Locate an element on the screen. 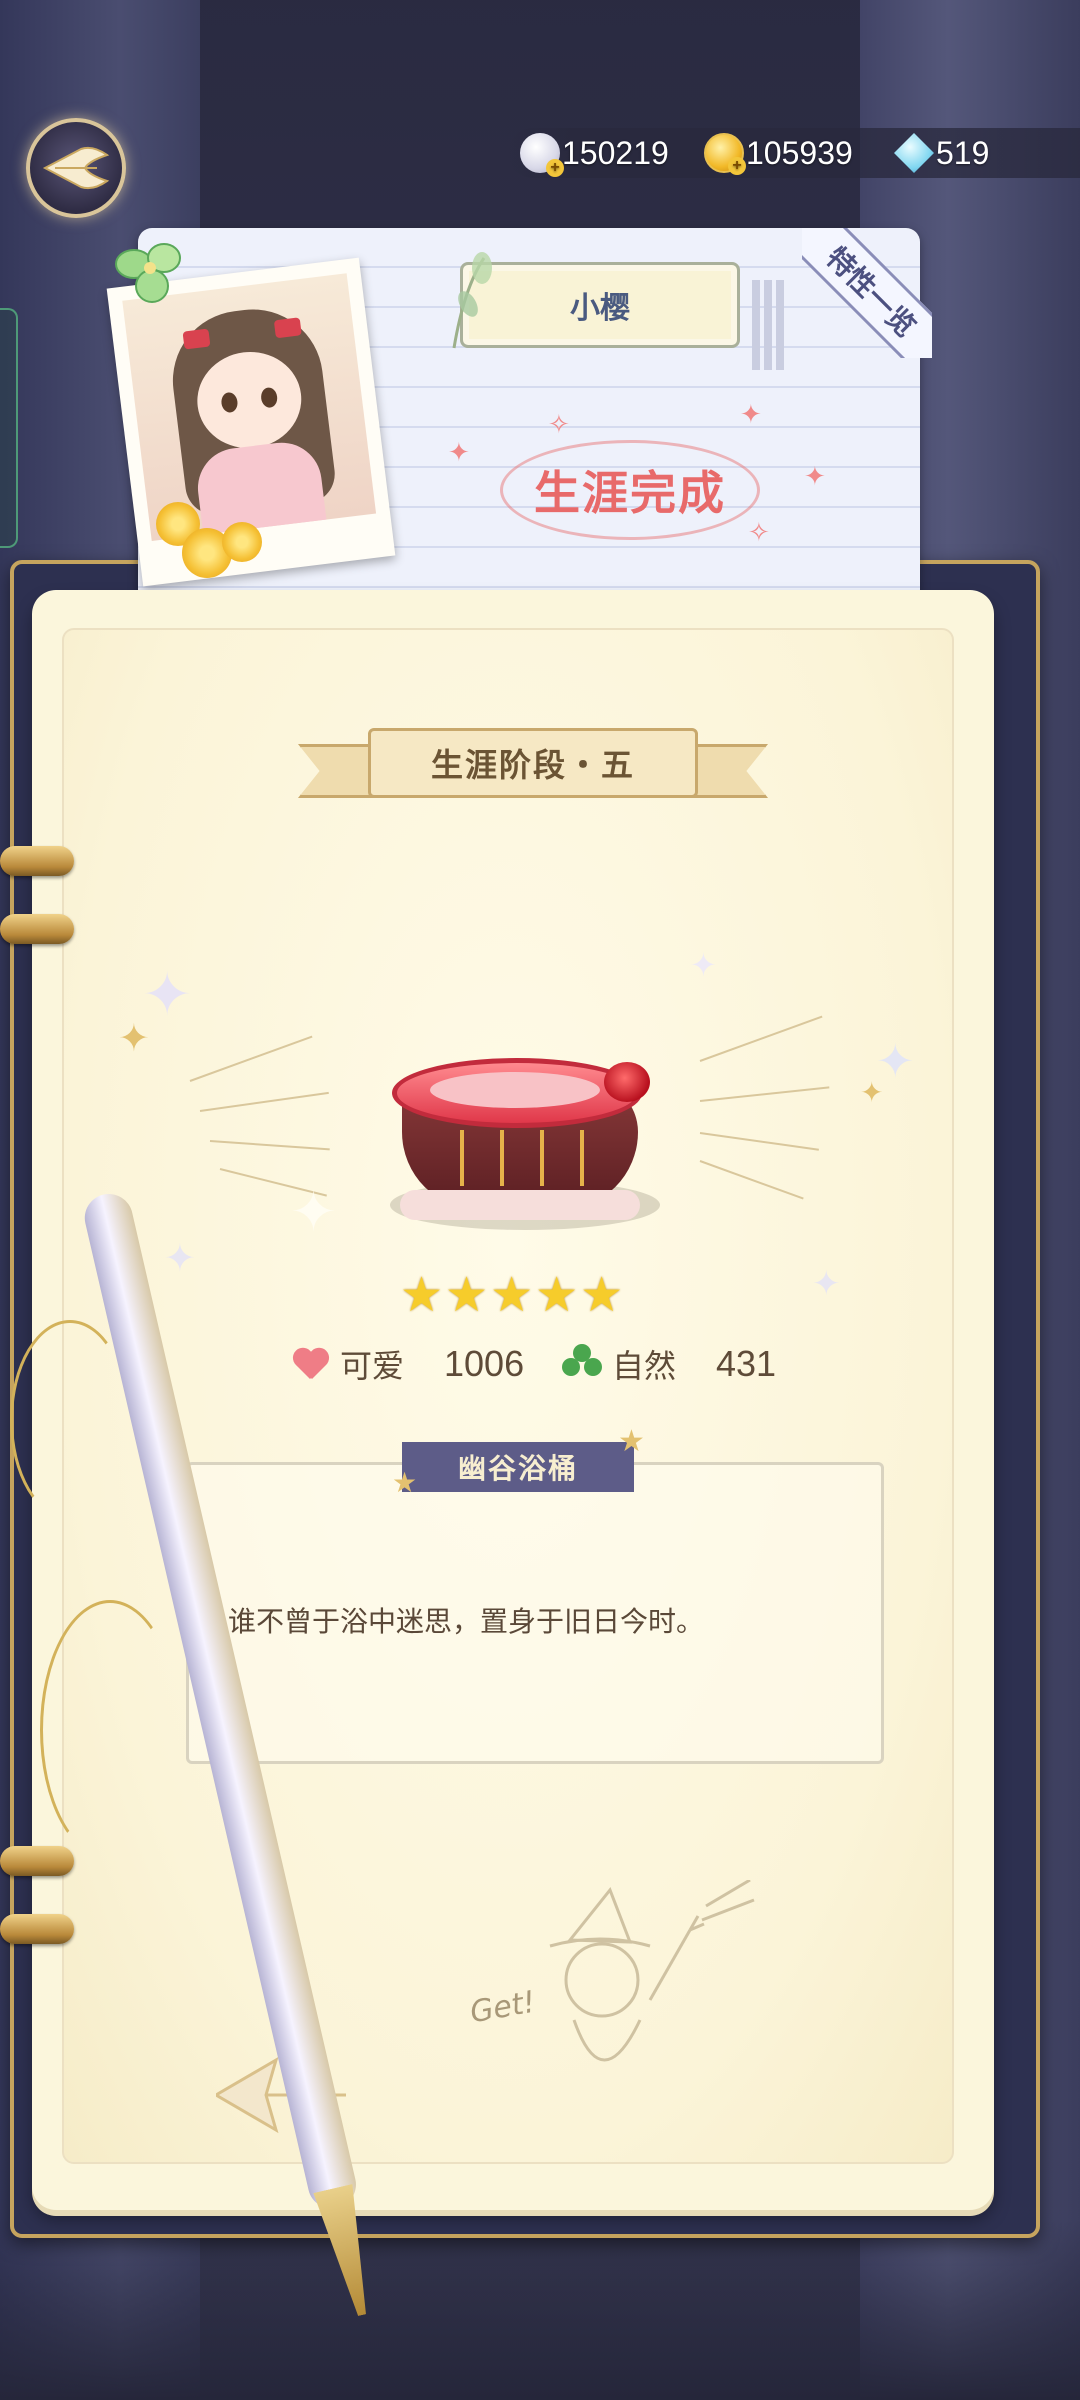 The image size is (1080, 2400). gold-coin-icon: + is located at coordinates (725, 154).